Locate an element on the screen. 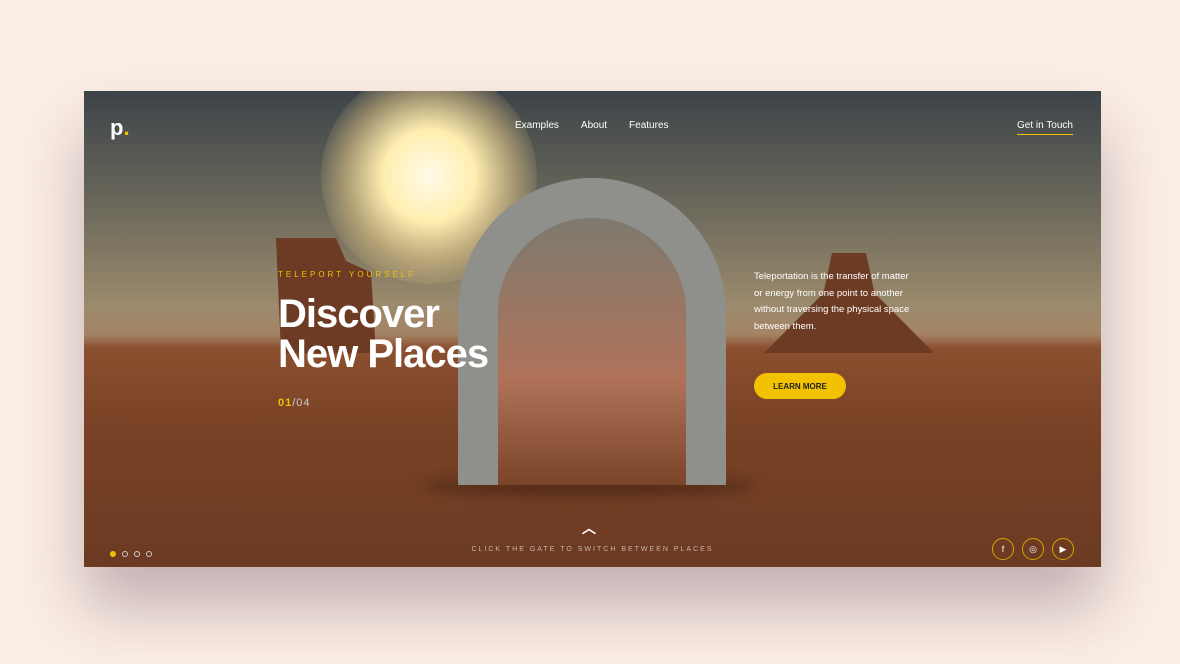 This screenshot has height=664, width=1180. slide-dots is located at coordinates (131, 554).